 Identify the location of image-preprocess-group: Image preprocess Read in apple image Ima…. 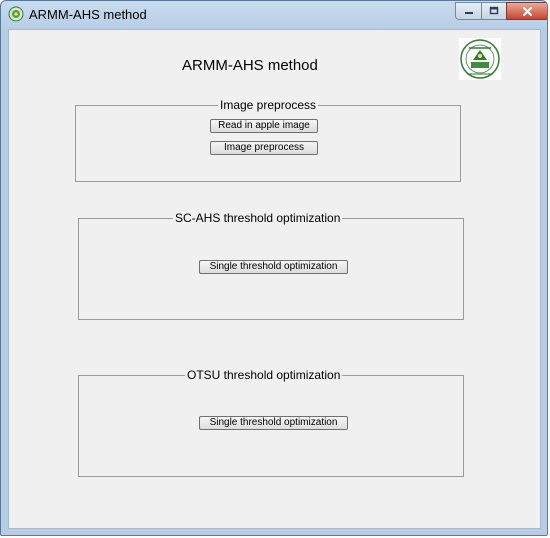
(268, 140).